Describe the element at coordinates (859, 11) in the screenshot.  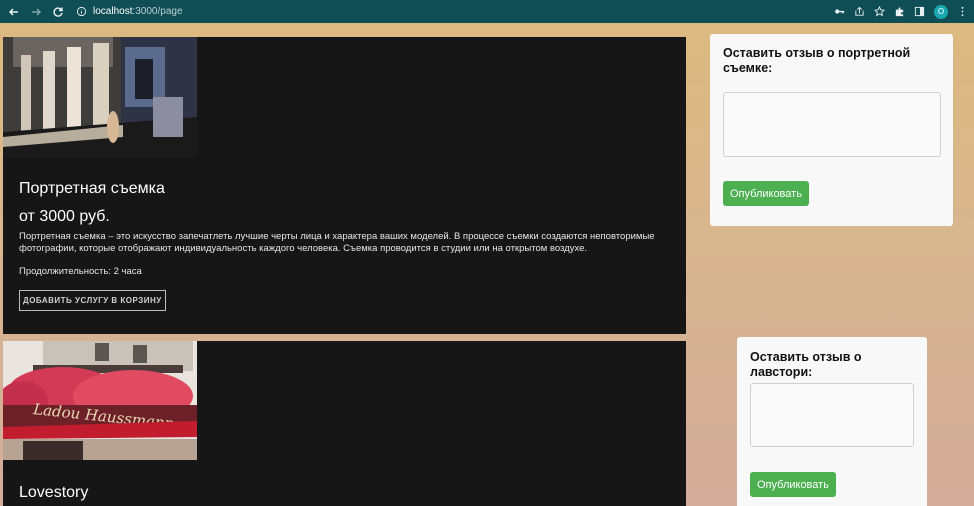
I see `share-icon` at that location.